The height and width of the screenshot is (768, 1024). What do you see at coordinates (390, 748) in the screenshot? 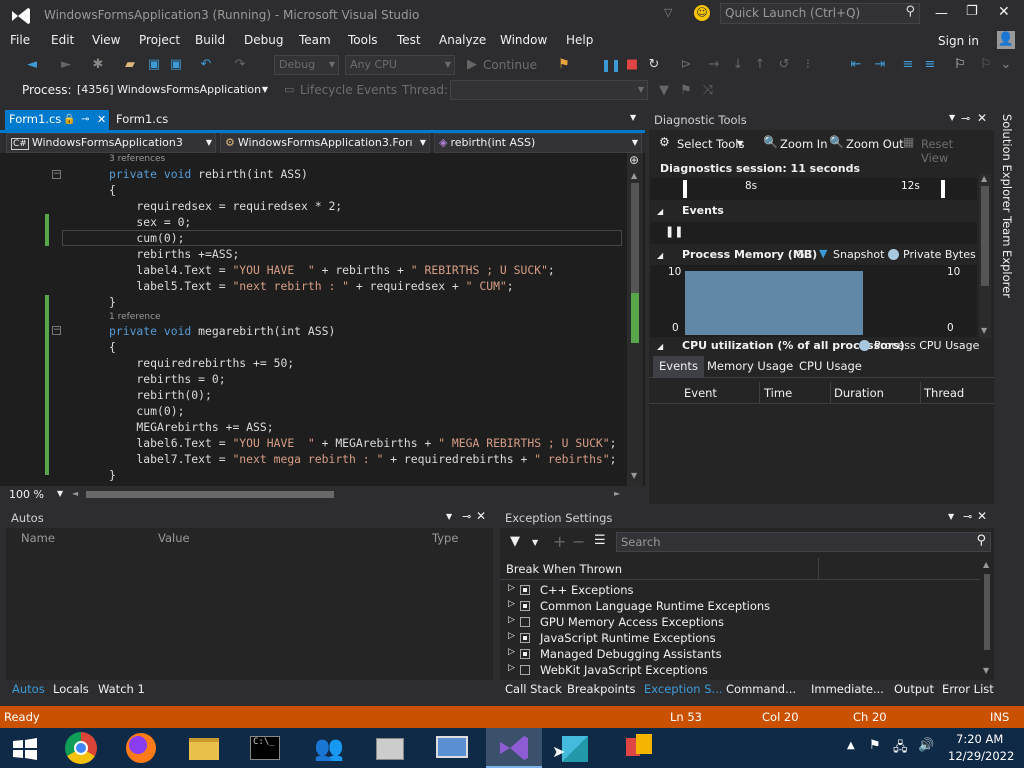
I see `taskbar-app` at bounding box center [390, 748].